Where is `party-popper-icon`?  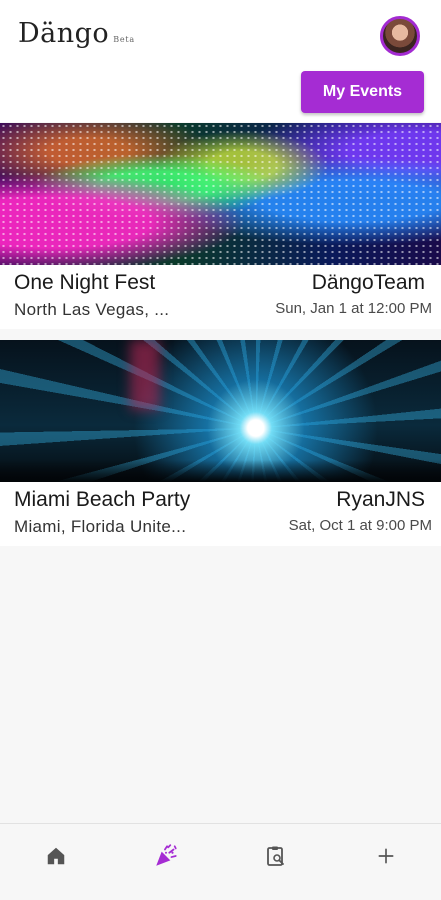 party-popper-icon is located at coordinates (166, 855).